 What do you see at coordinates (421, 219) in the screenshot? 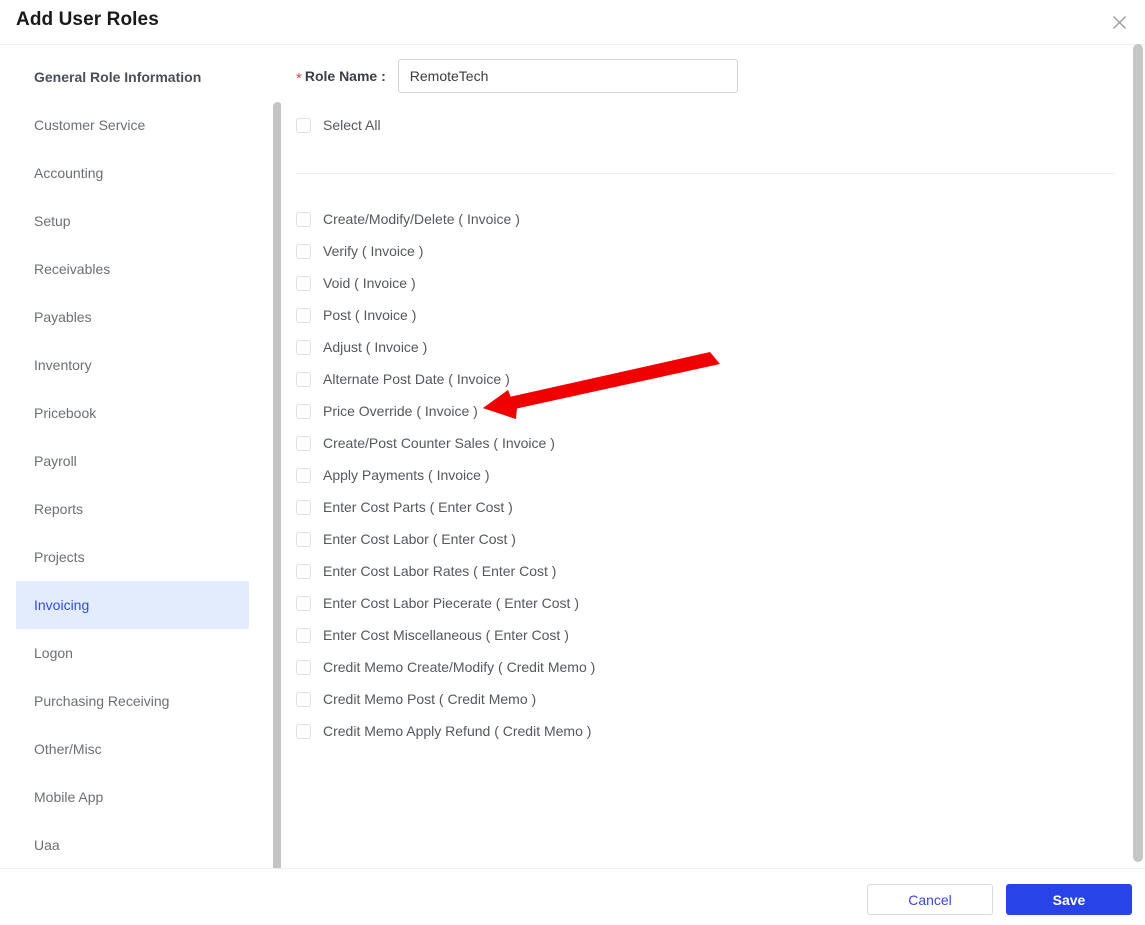
I see `permission-label: Create/Modify/Delete ( Invoice )` at bounding box center [421, 219].